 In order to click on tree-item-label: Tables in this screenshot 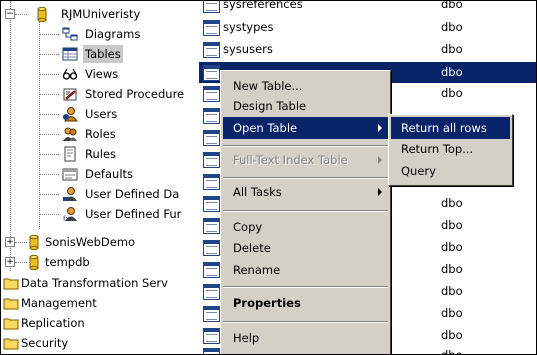, I will do `click(103, 54)`.